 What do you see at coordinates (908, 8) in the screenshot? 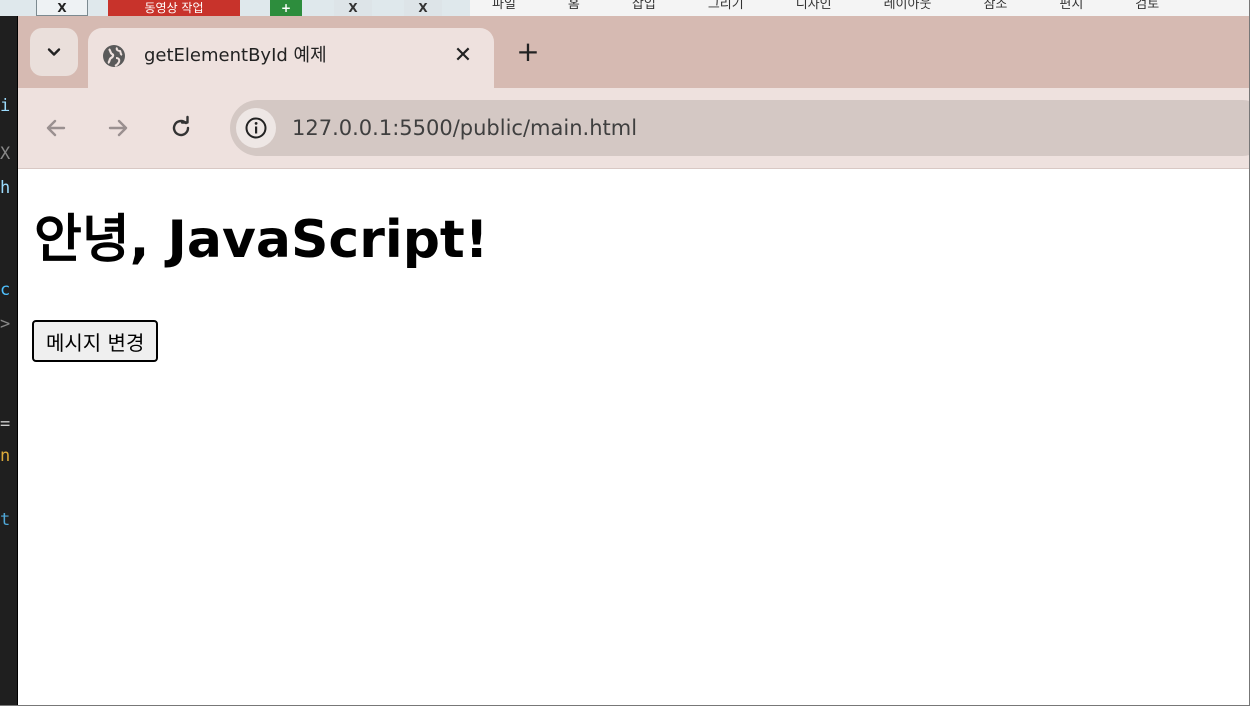
I see `ribbon-item: 레이아웃` at bounding box center [908, 8].